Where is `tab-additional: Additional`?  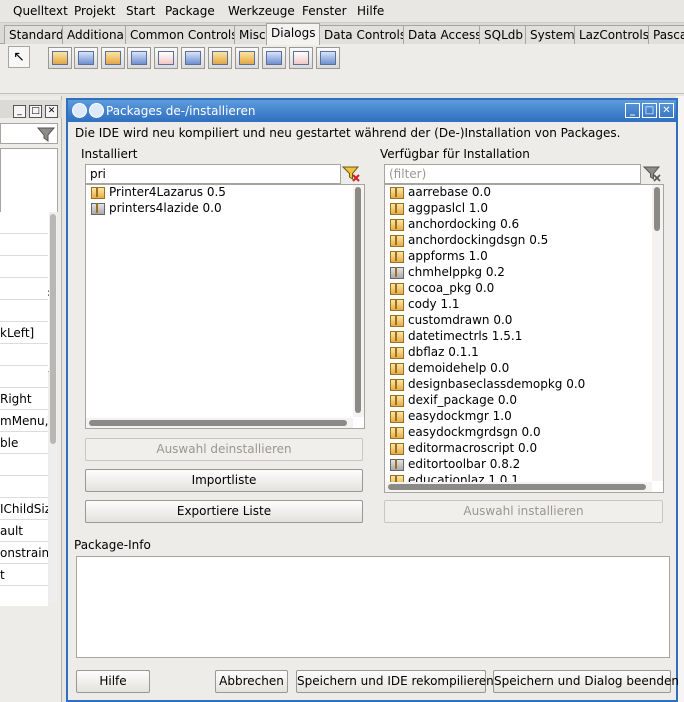
tab-additional: Additional is located at coordinates (97, 34).